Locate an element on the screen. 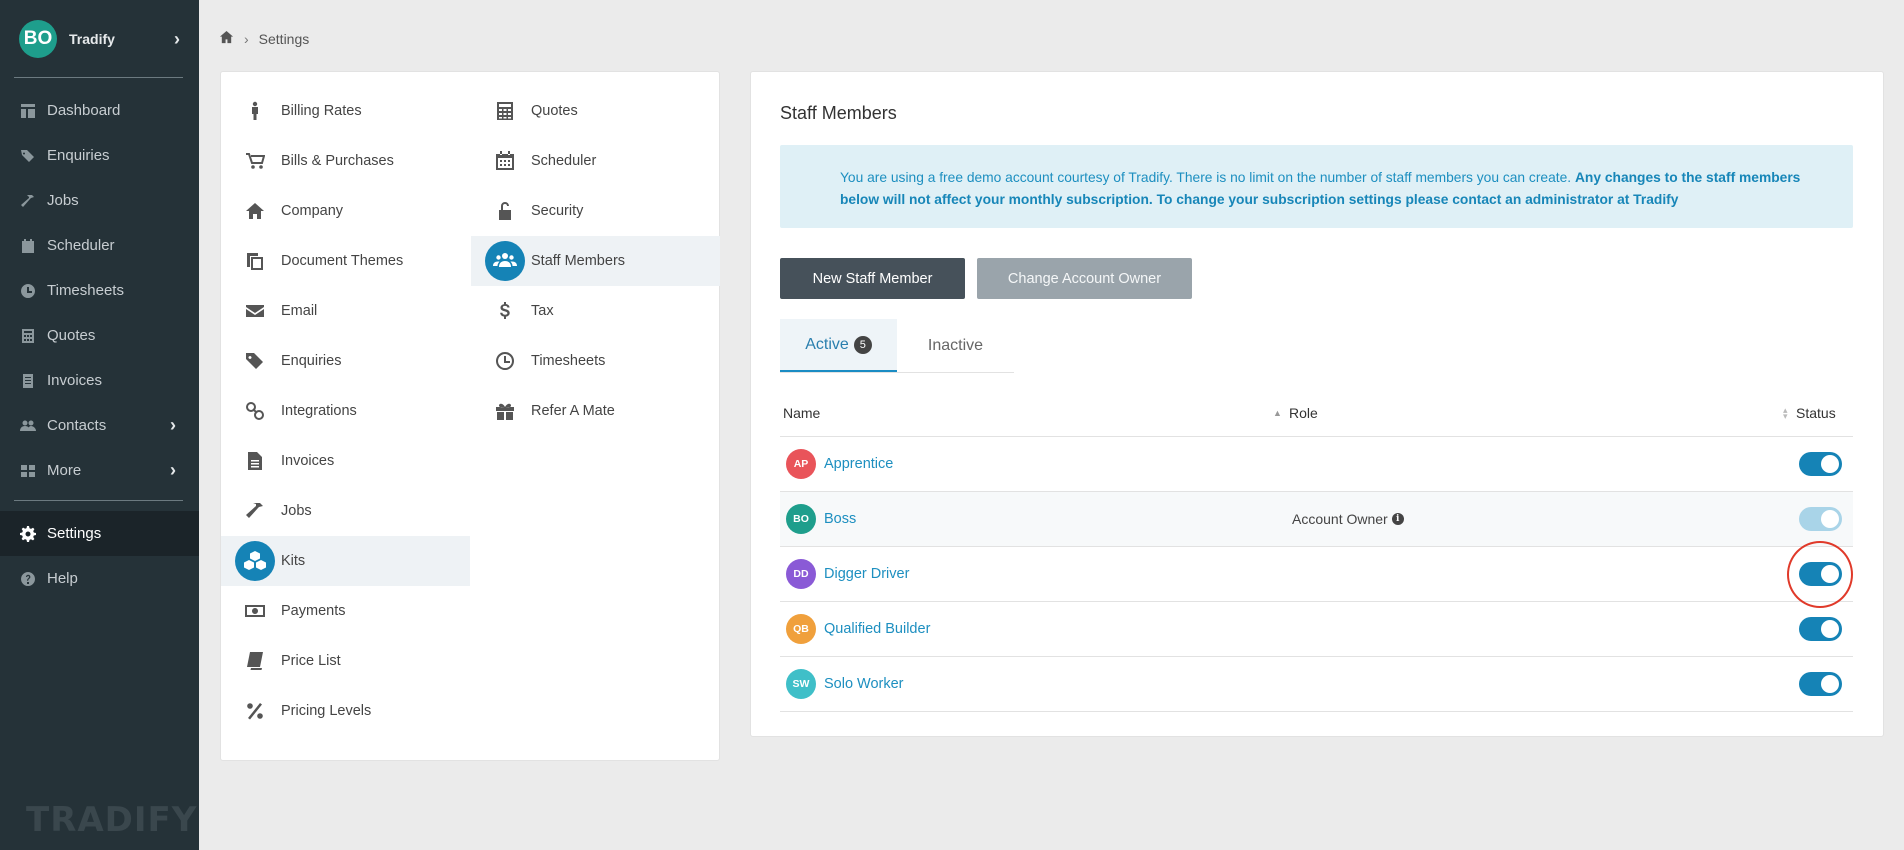 The width and height of the screenshot is (1904, 850). settings-item-timesheets: Timesheets is located at coordinates (595, 361).